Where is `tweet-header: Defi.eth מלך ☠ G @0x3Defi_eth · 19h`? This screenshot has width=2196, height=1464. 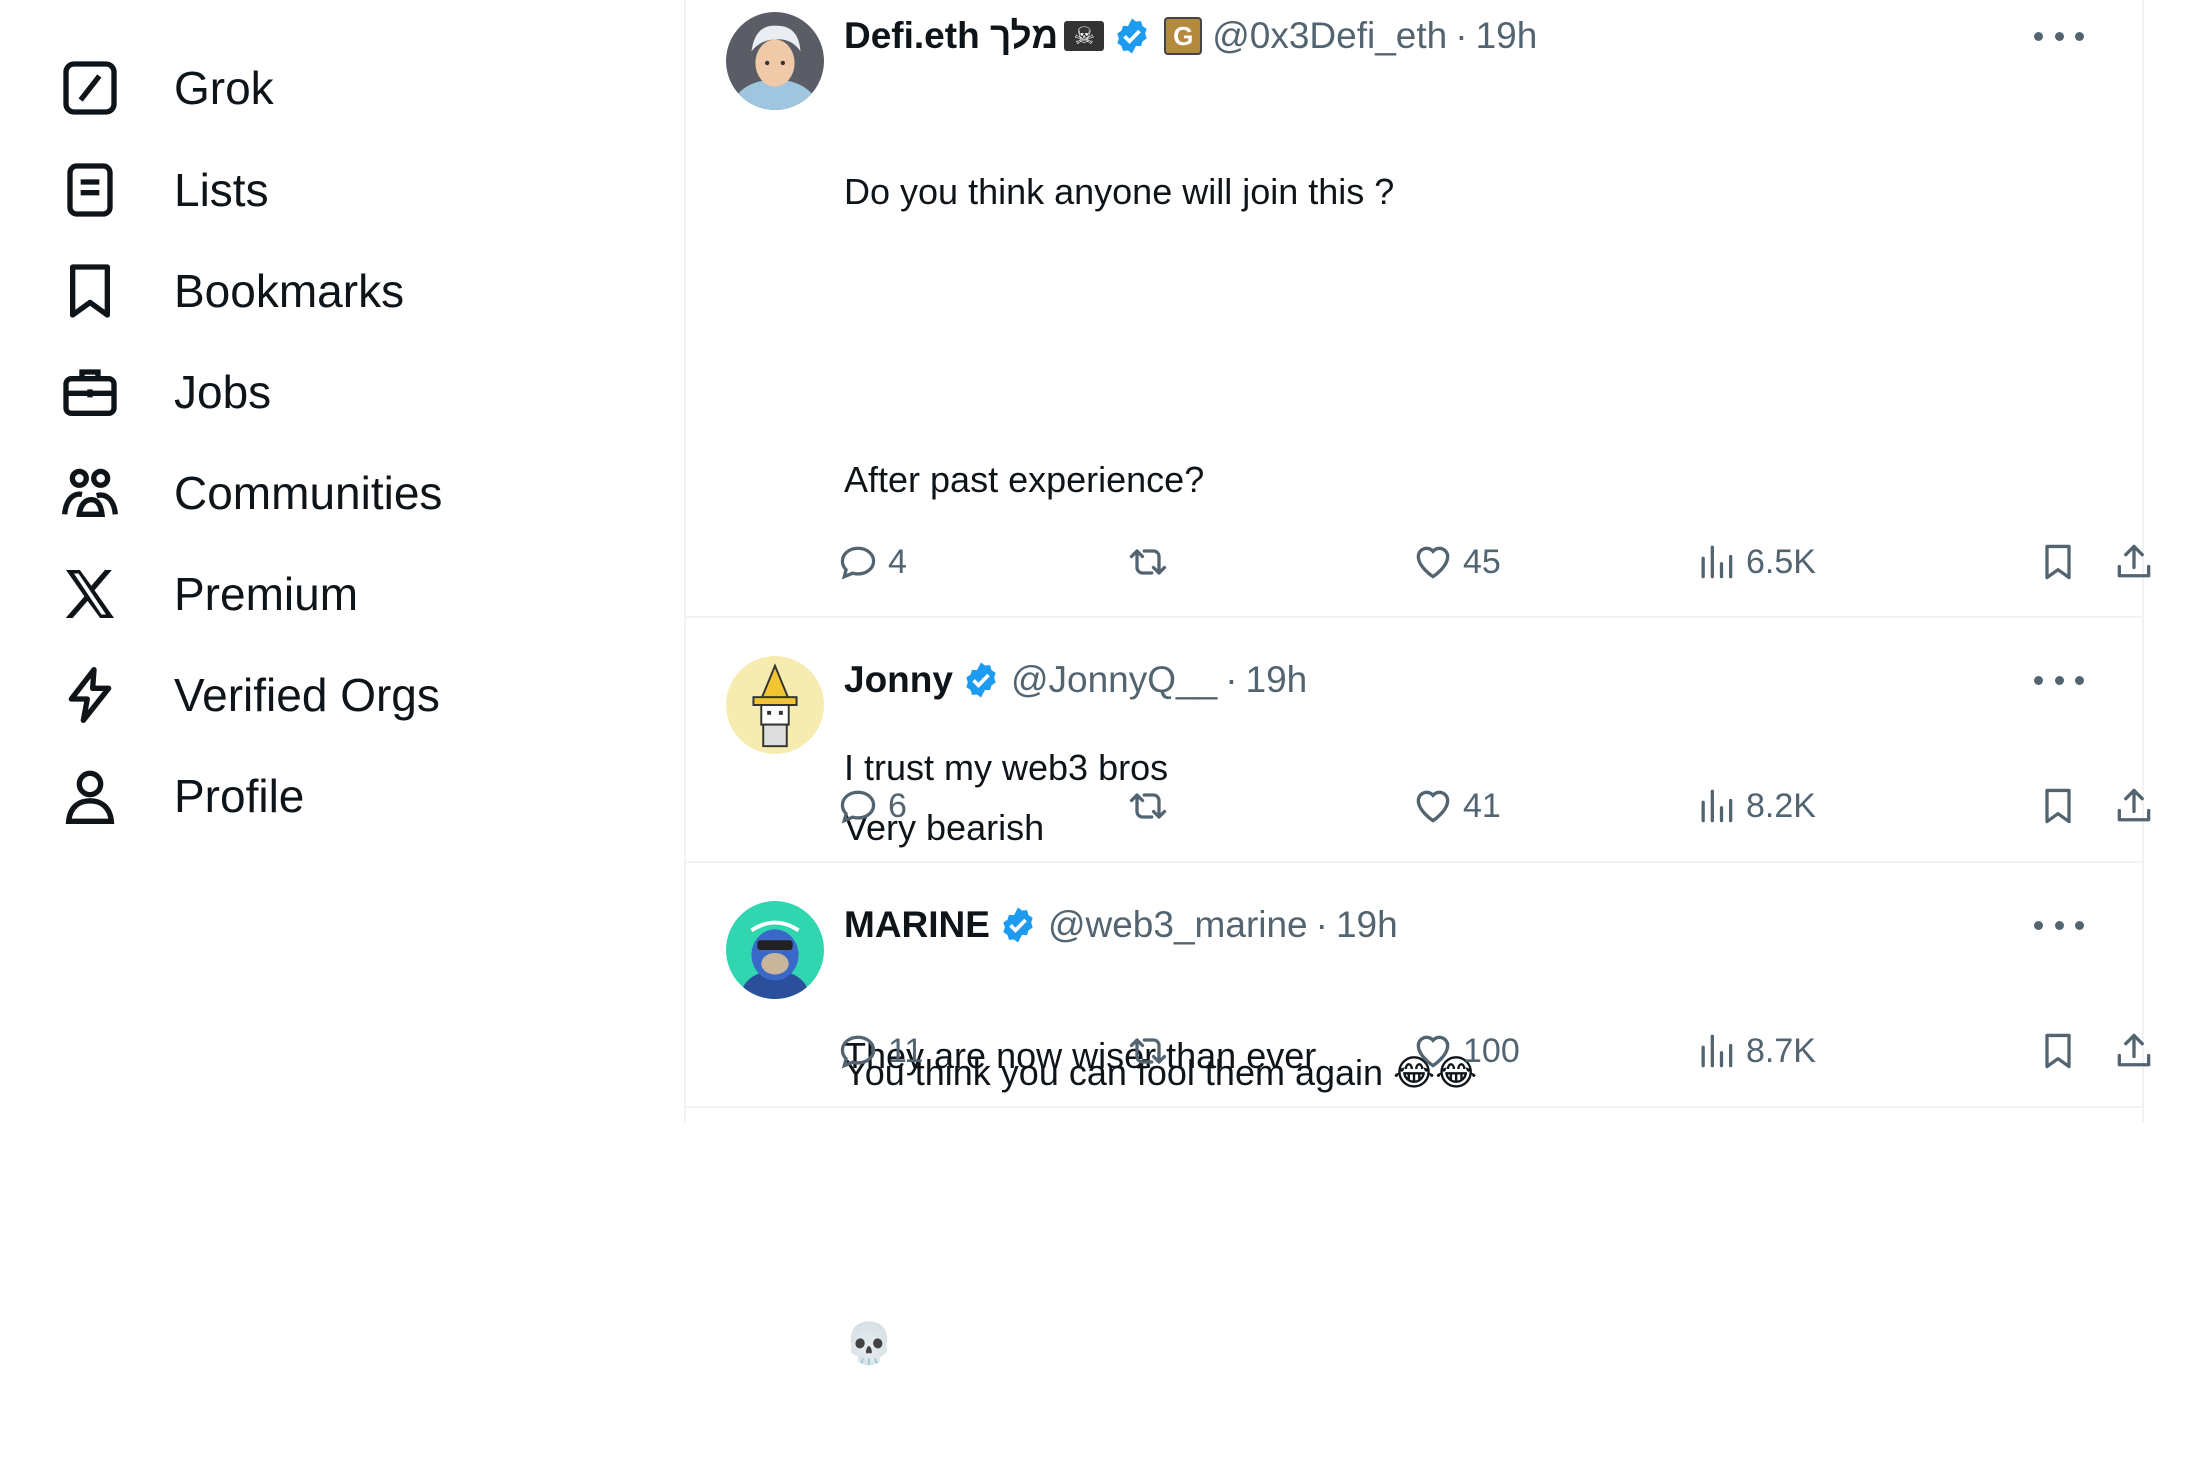
tweet-header: Defi.eth מלך ☠ G @0x3Defi_eth · 19h is located at coordinates (1190, 36).